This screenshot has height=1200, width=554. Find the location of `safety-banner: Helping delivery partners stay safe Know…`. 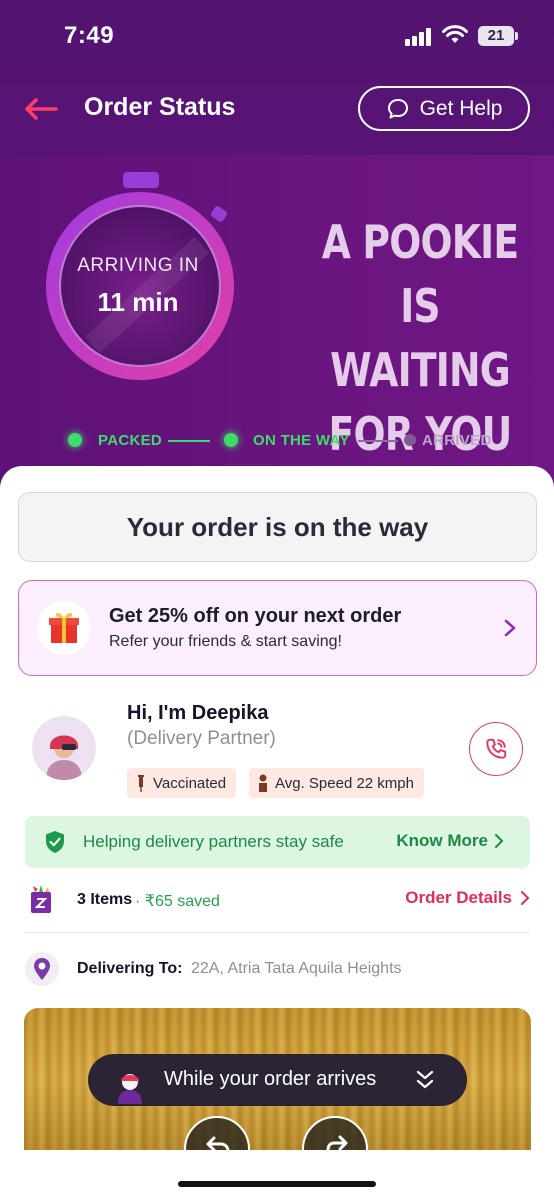

safety-banner: Helping delivery partners stay safe Know… is located at coordinates (277, 842).